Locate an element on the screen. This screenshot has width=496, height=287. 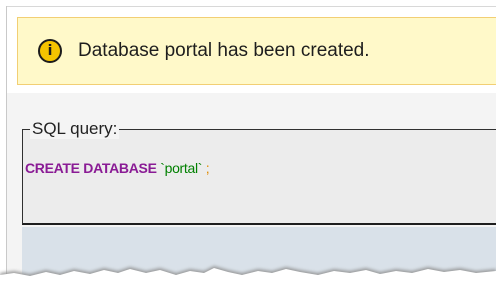
sql-query-legend: SQL query: is located at coordinates (75, 129).